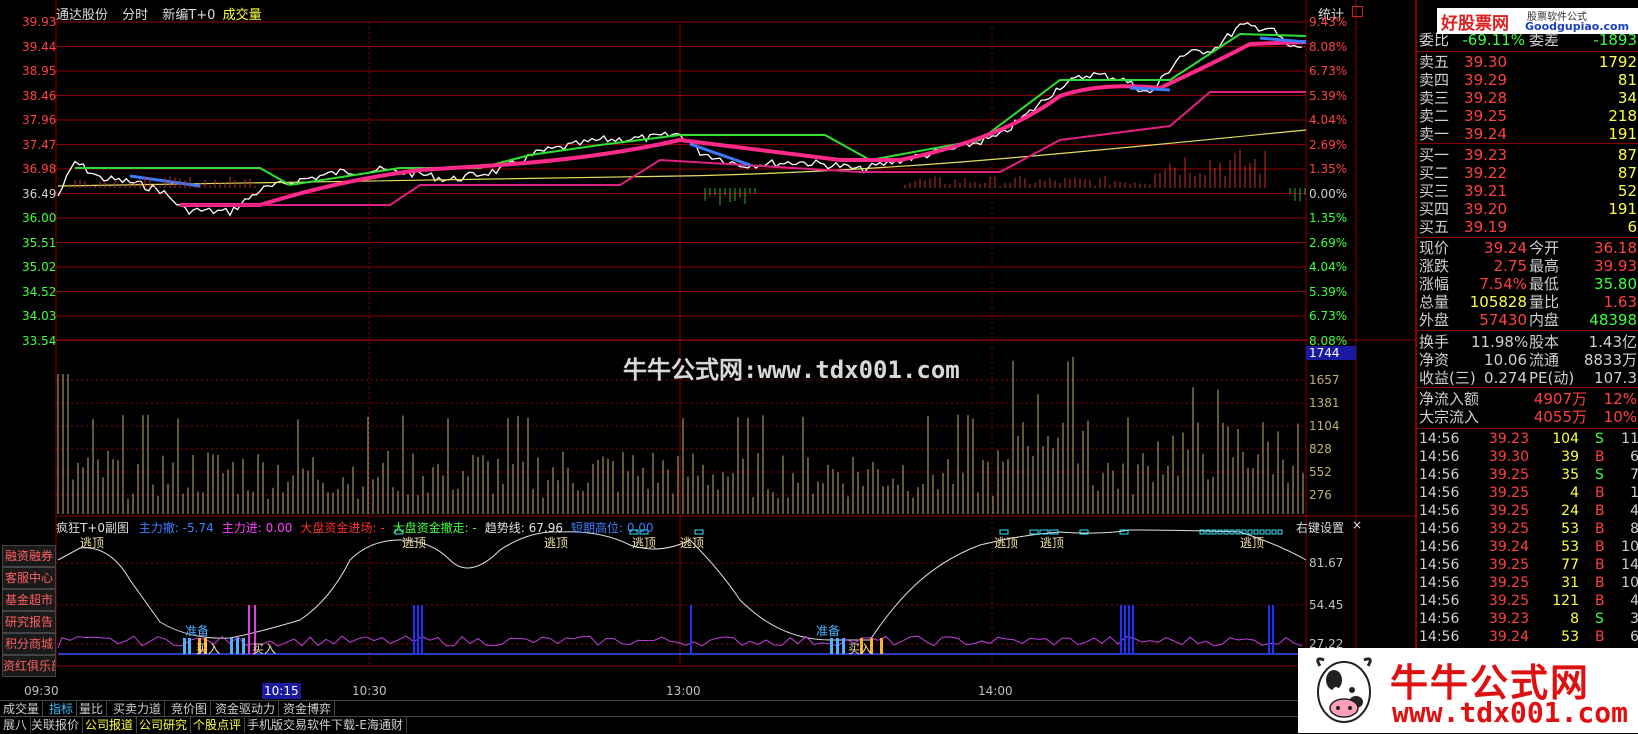 The height and width of the screenshot is (734, 1638). I want to click on sub-indicator-item: 趋势线: 67.96, so click(523, 528).